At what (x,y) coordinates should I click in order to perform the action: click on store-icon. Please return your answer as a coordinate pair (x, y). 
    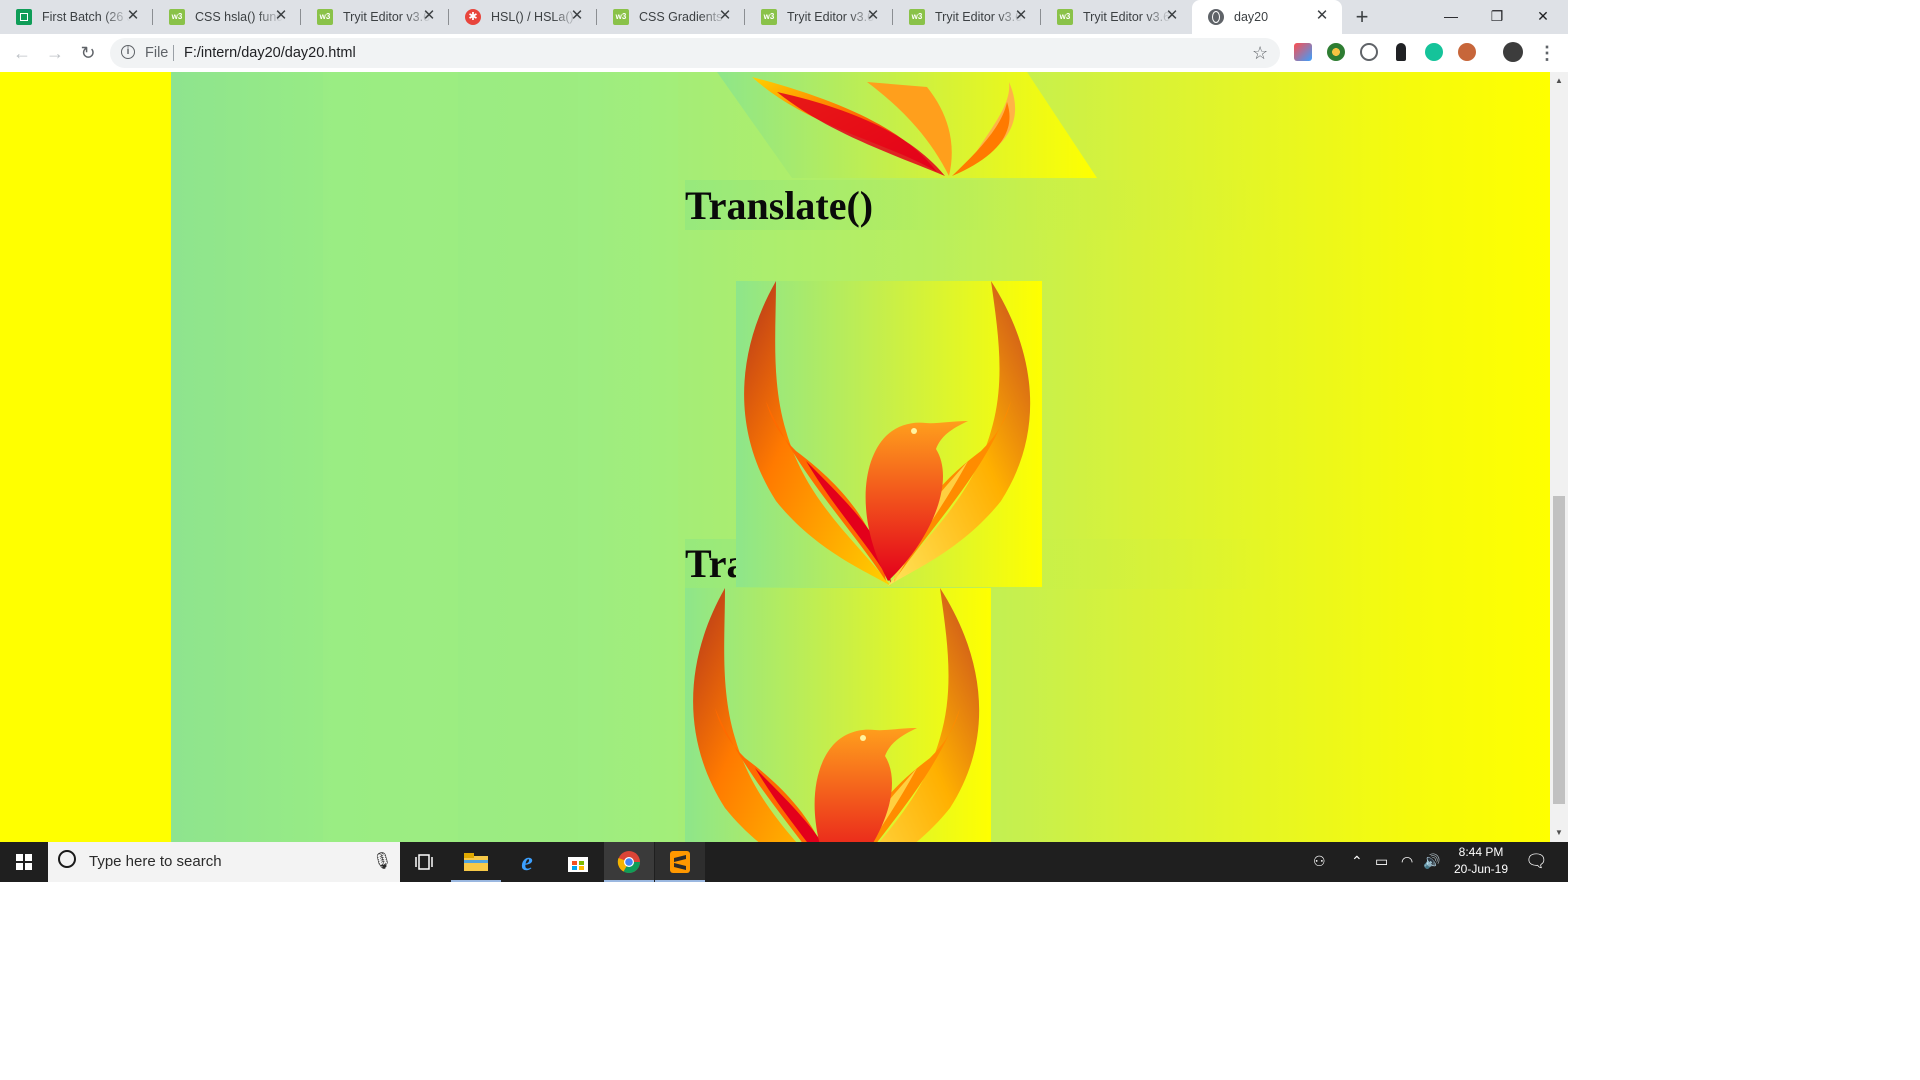
    Looking at the image, I should click on (578, 862).